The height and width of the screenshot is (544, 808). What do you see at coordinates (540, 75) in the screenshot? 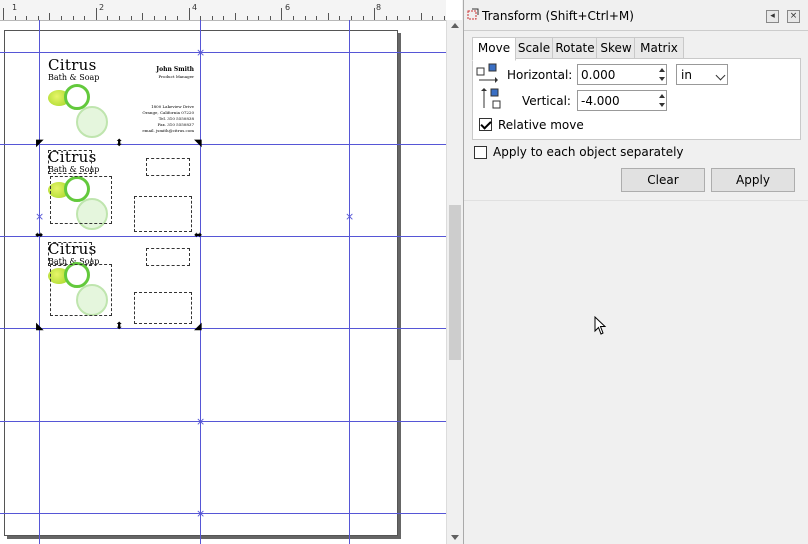
I see `horizontal-label: Horizontal:` at bounding box center [540, 75].